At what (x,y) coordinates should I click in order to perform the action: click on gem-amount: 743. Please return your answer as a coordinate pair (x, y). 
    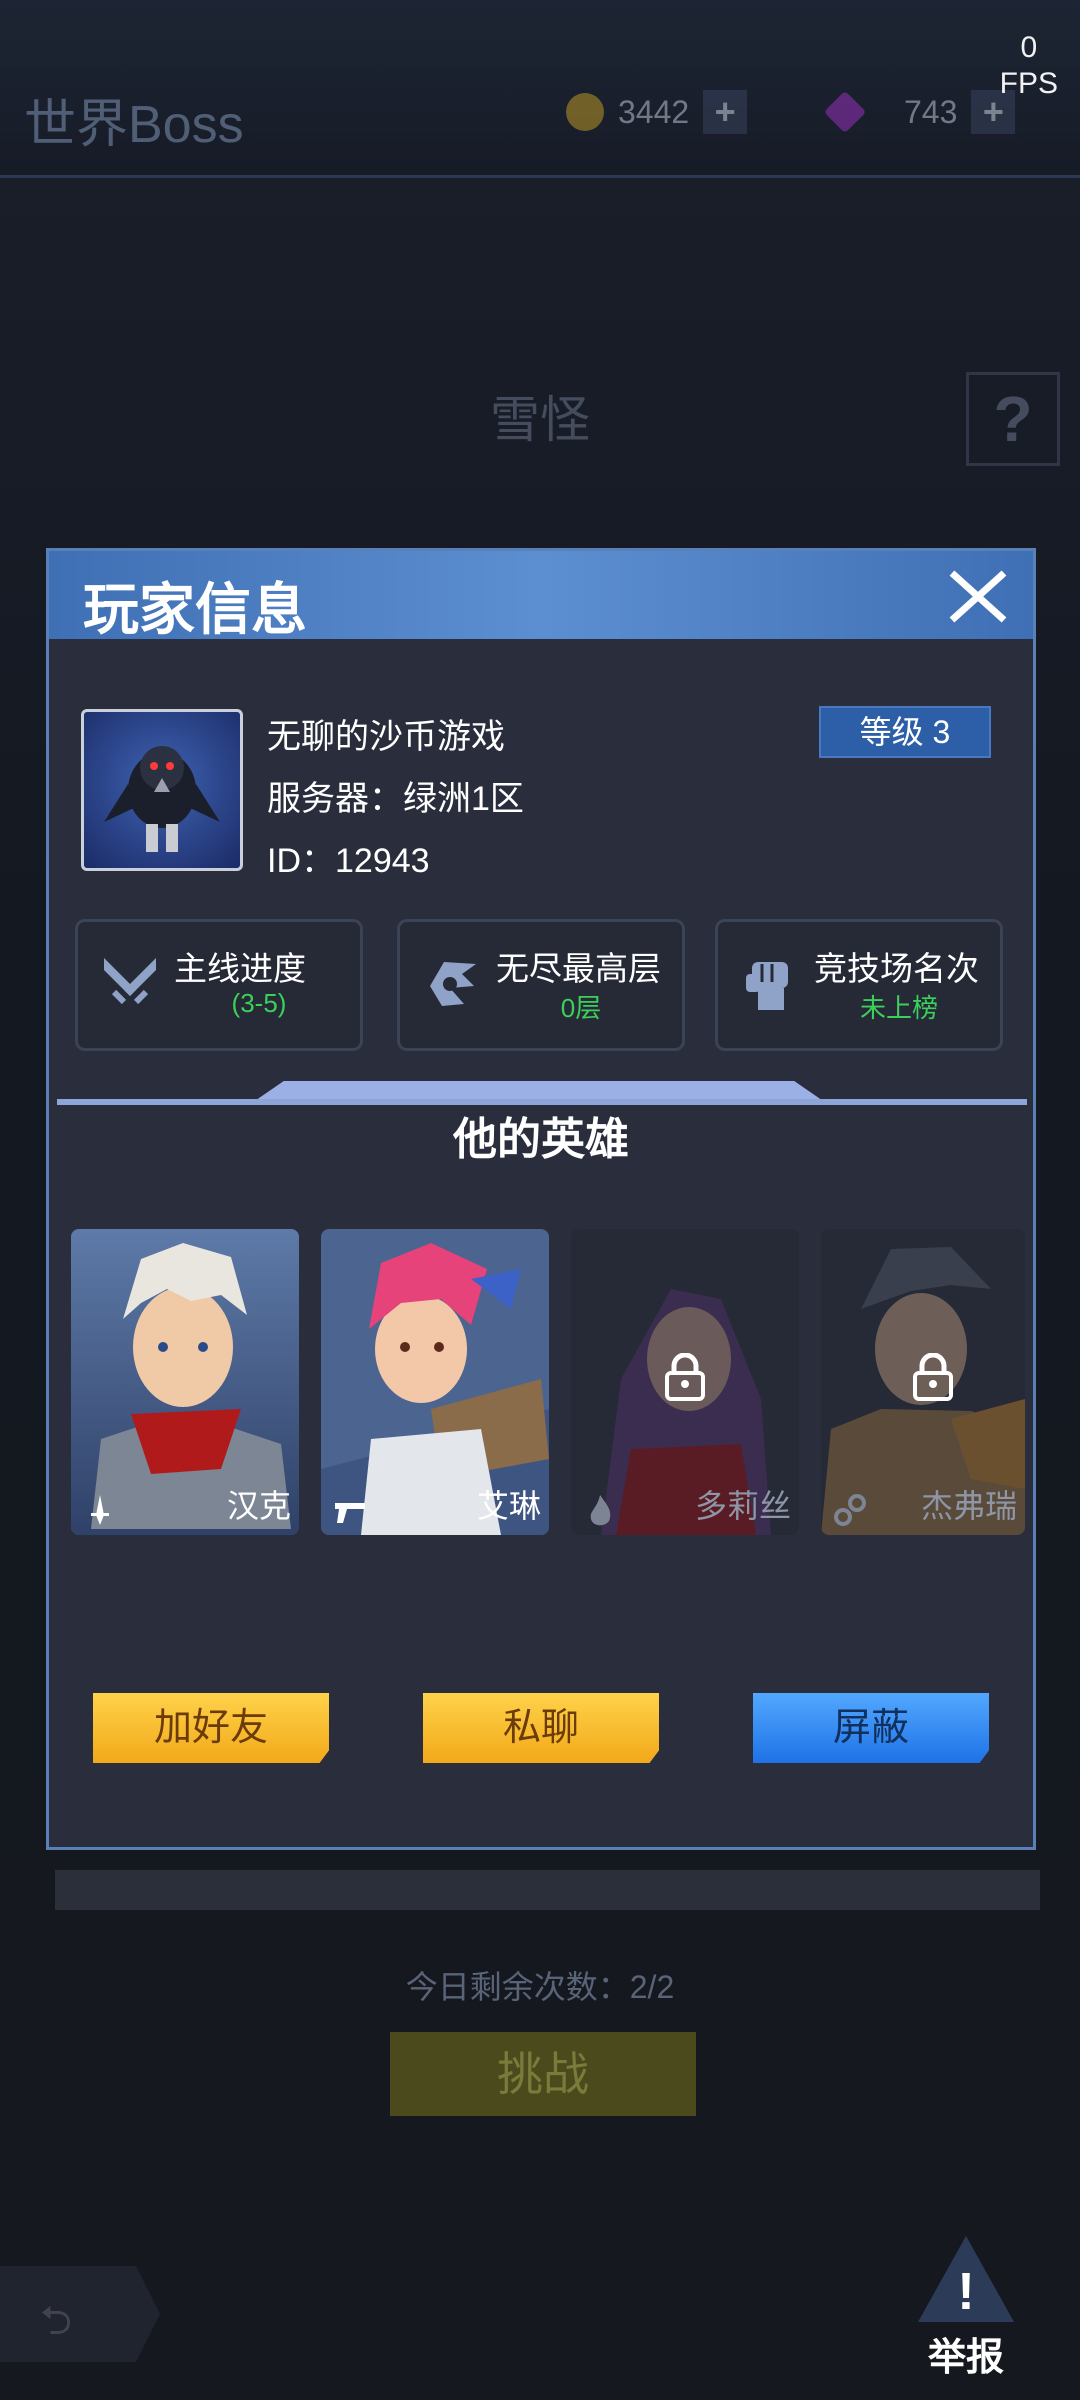
    Looking at the image, I should click on (931, 111).